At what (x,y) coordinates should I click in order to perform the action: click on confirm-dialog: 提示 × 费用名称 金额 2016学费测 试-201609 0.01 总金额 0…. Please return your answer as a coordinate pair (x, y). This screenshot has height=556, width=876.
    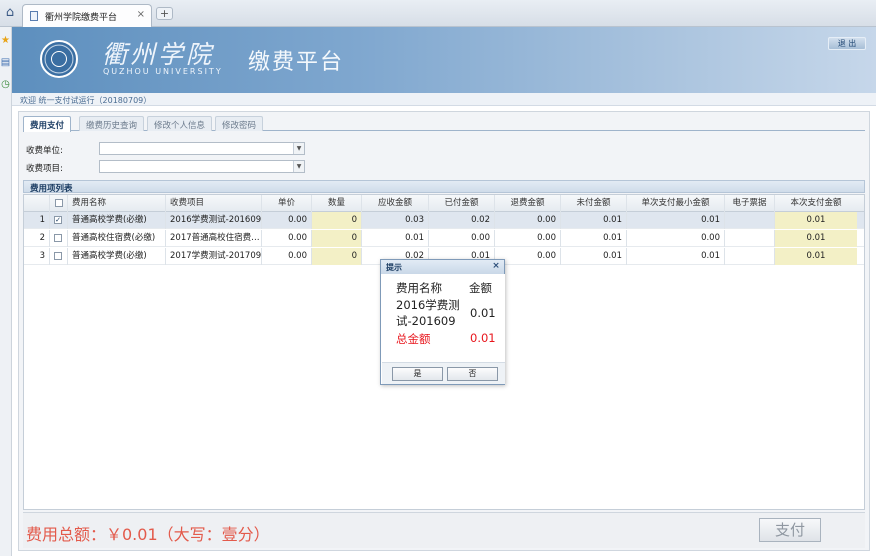
    Looking at the image, I should click on (442, 322).